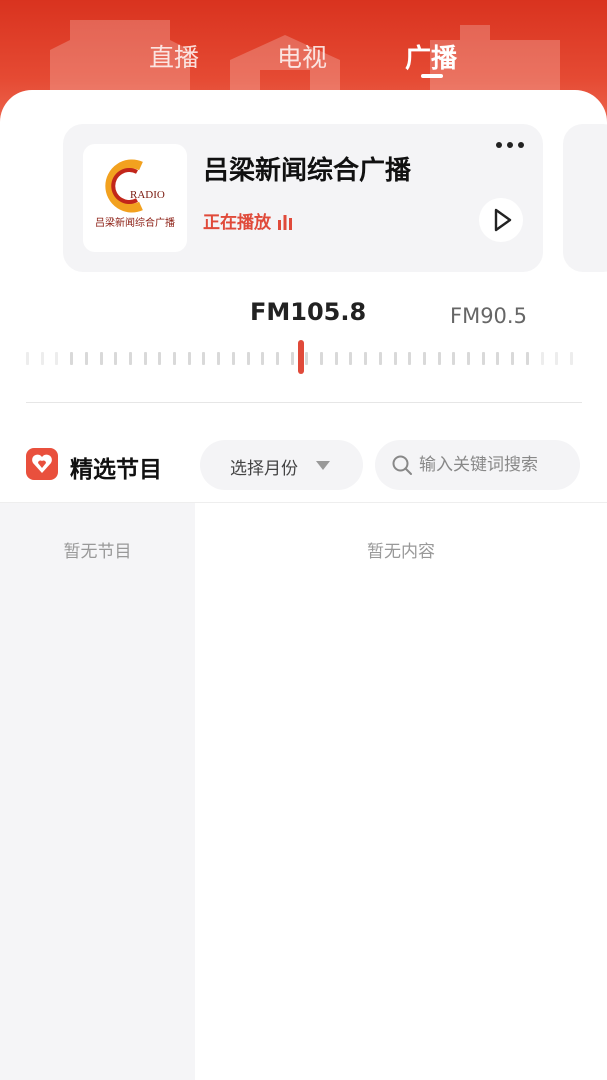  What do you see at coordinates (307, 171) in the screenshot?
I see `station-name: 吕梁新闻综合广播` at bounding box center [307, 171].